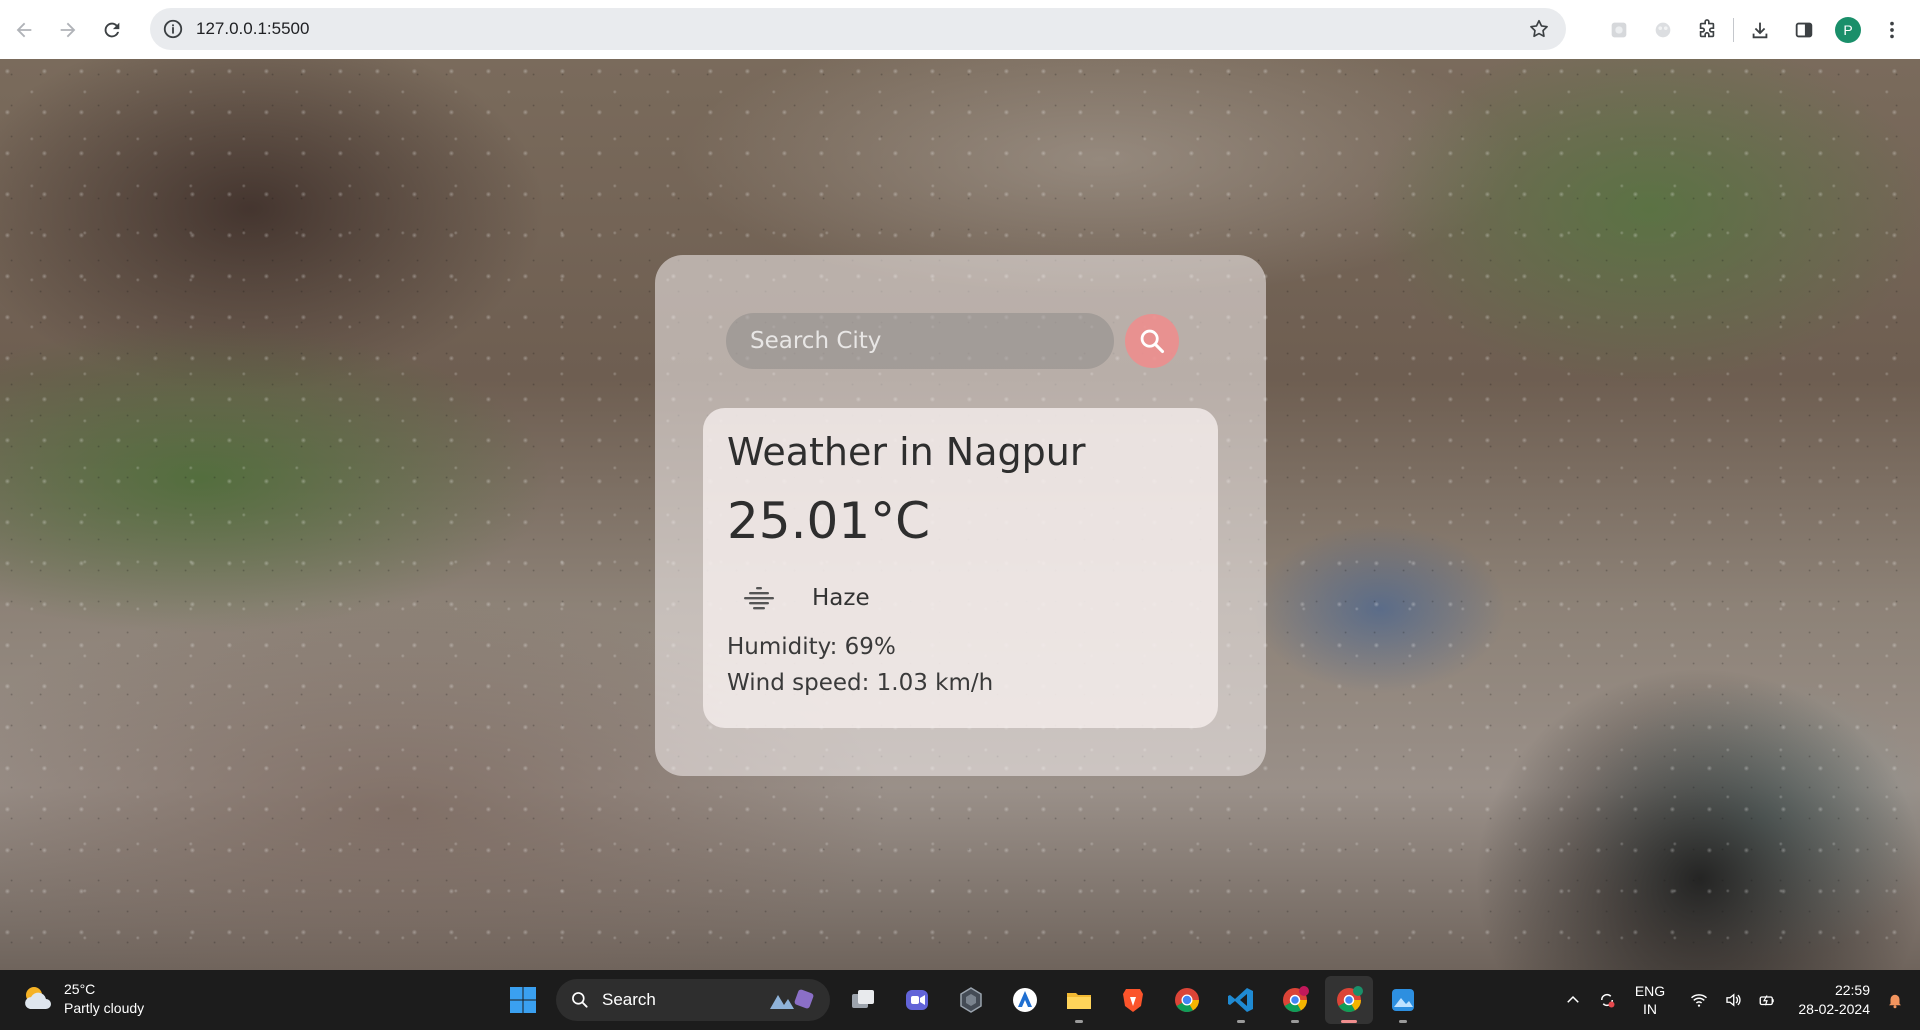  I want to click on bell-icon, so click(1895, 1001).